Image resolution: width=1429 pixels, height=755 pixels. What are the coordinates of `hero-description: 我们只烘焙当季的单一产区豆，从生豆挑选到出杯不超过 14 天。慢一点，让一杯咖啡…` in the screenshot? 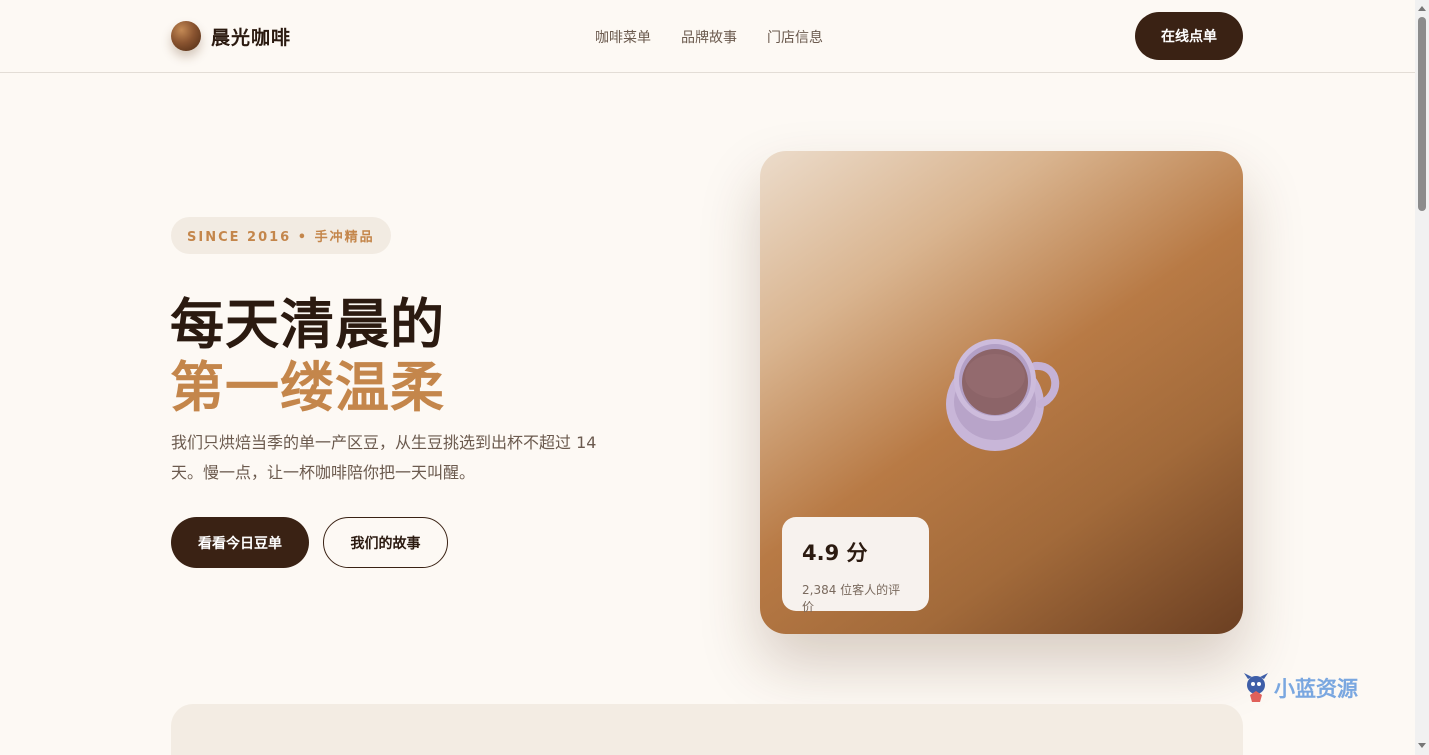 It's located at (384, 457).